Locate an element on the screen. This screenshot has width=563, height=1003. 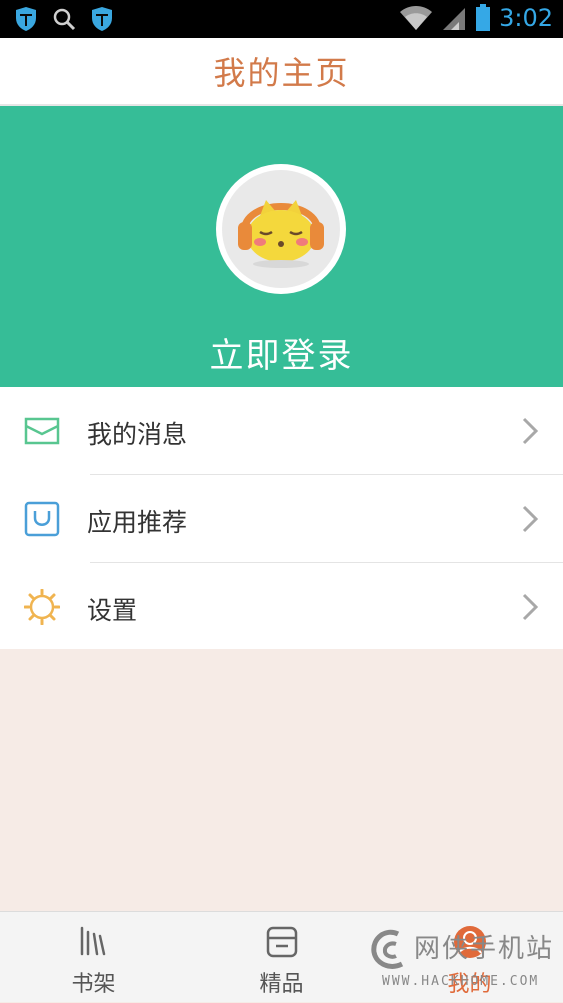
title-bar: 我的主页 is located at coordinates (281, 72).